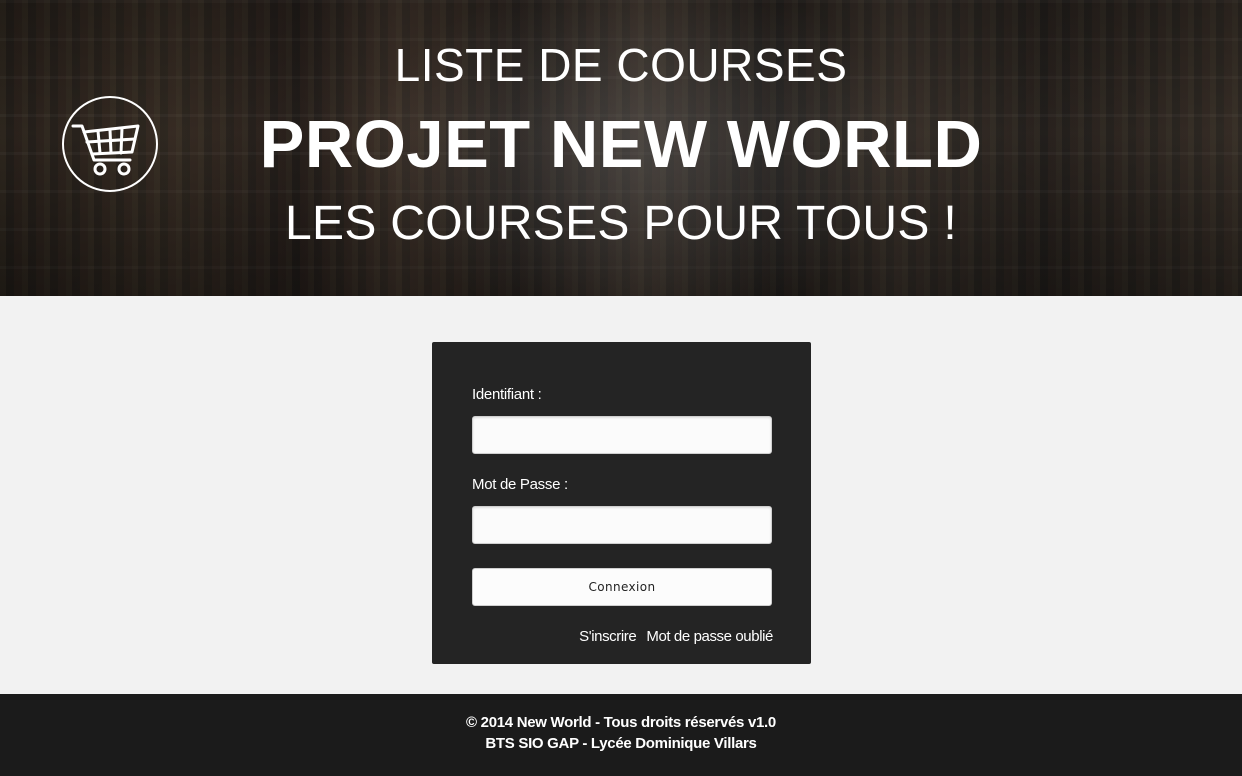 The image size is (1242, 776). Describe the element at coordinates (621, 743) in the screenshot. I see `footer-school: BTS SIO GAP - Lycée Dominique Villars` at that location.